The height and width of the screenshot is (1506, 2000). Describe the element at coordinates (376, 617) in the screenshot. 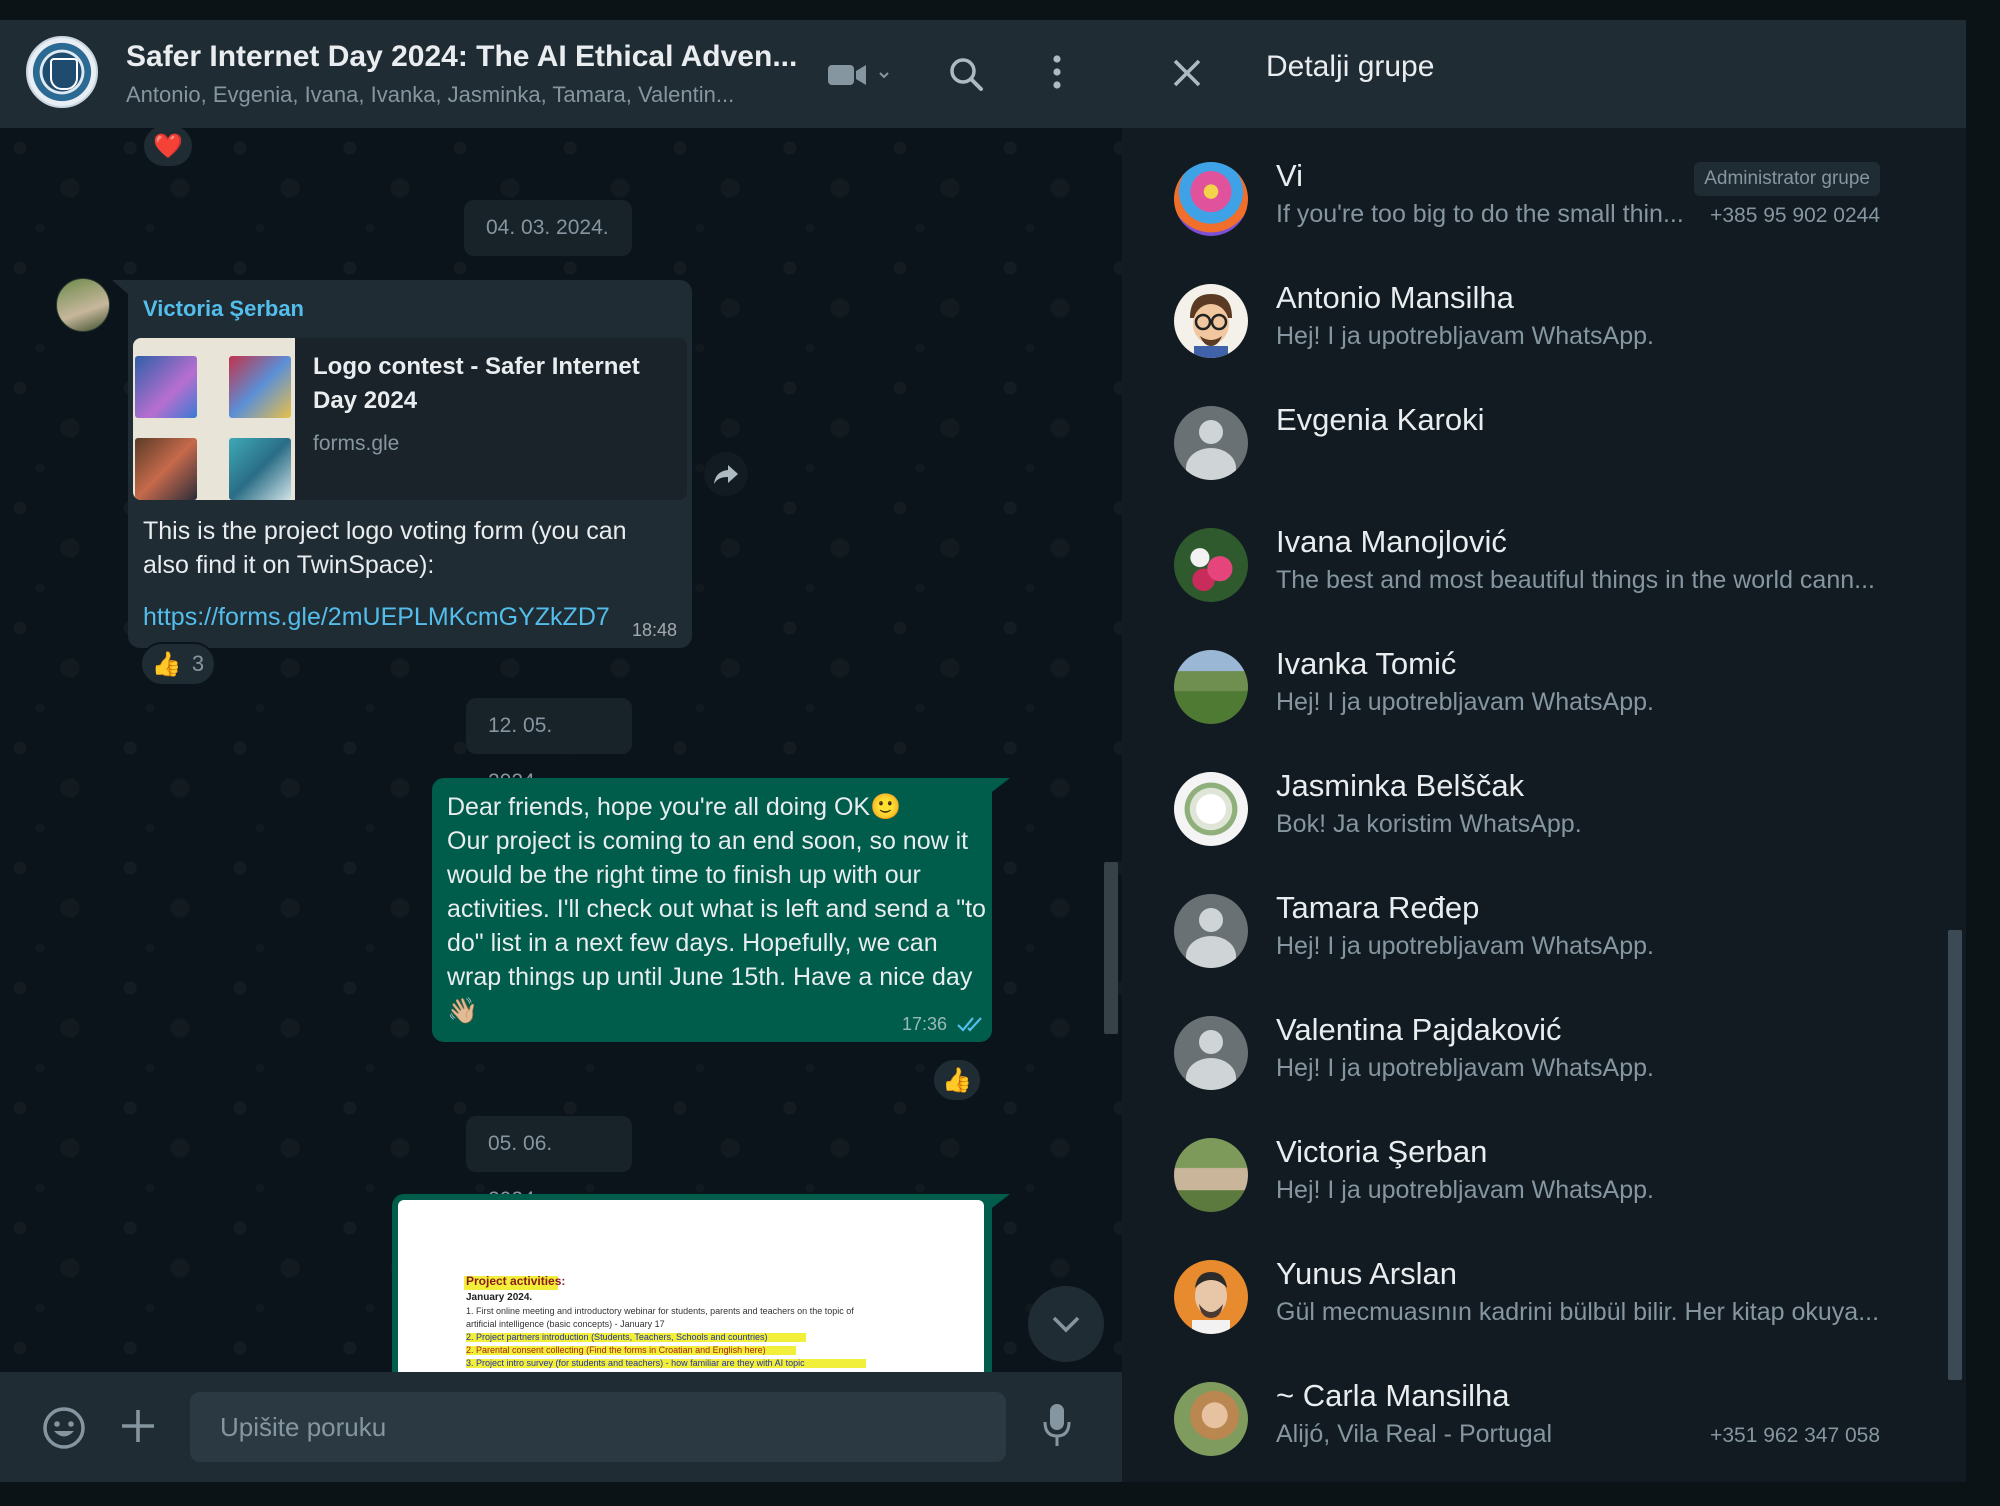

I see `message-link: https://forms.gle/2mUEPLMKcmGYZkZD7` at that location.